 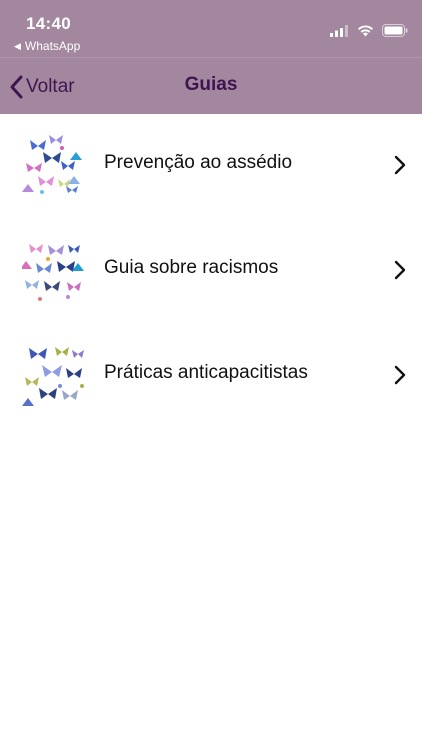 I want to click on guide-row-label: Práticas anticapacitistas, so click(x=206, y=372).